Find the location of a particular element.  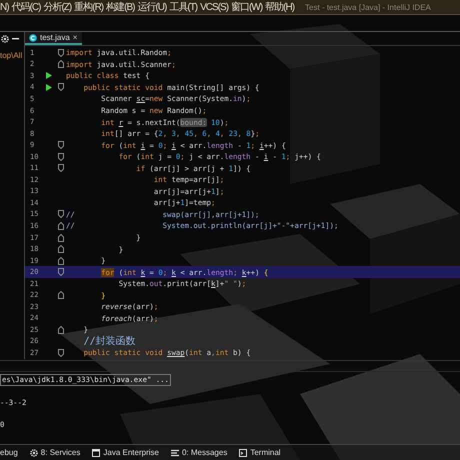

tool-window-button: Terminal is located at coordinates (260, 452).